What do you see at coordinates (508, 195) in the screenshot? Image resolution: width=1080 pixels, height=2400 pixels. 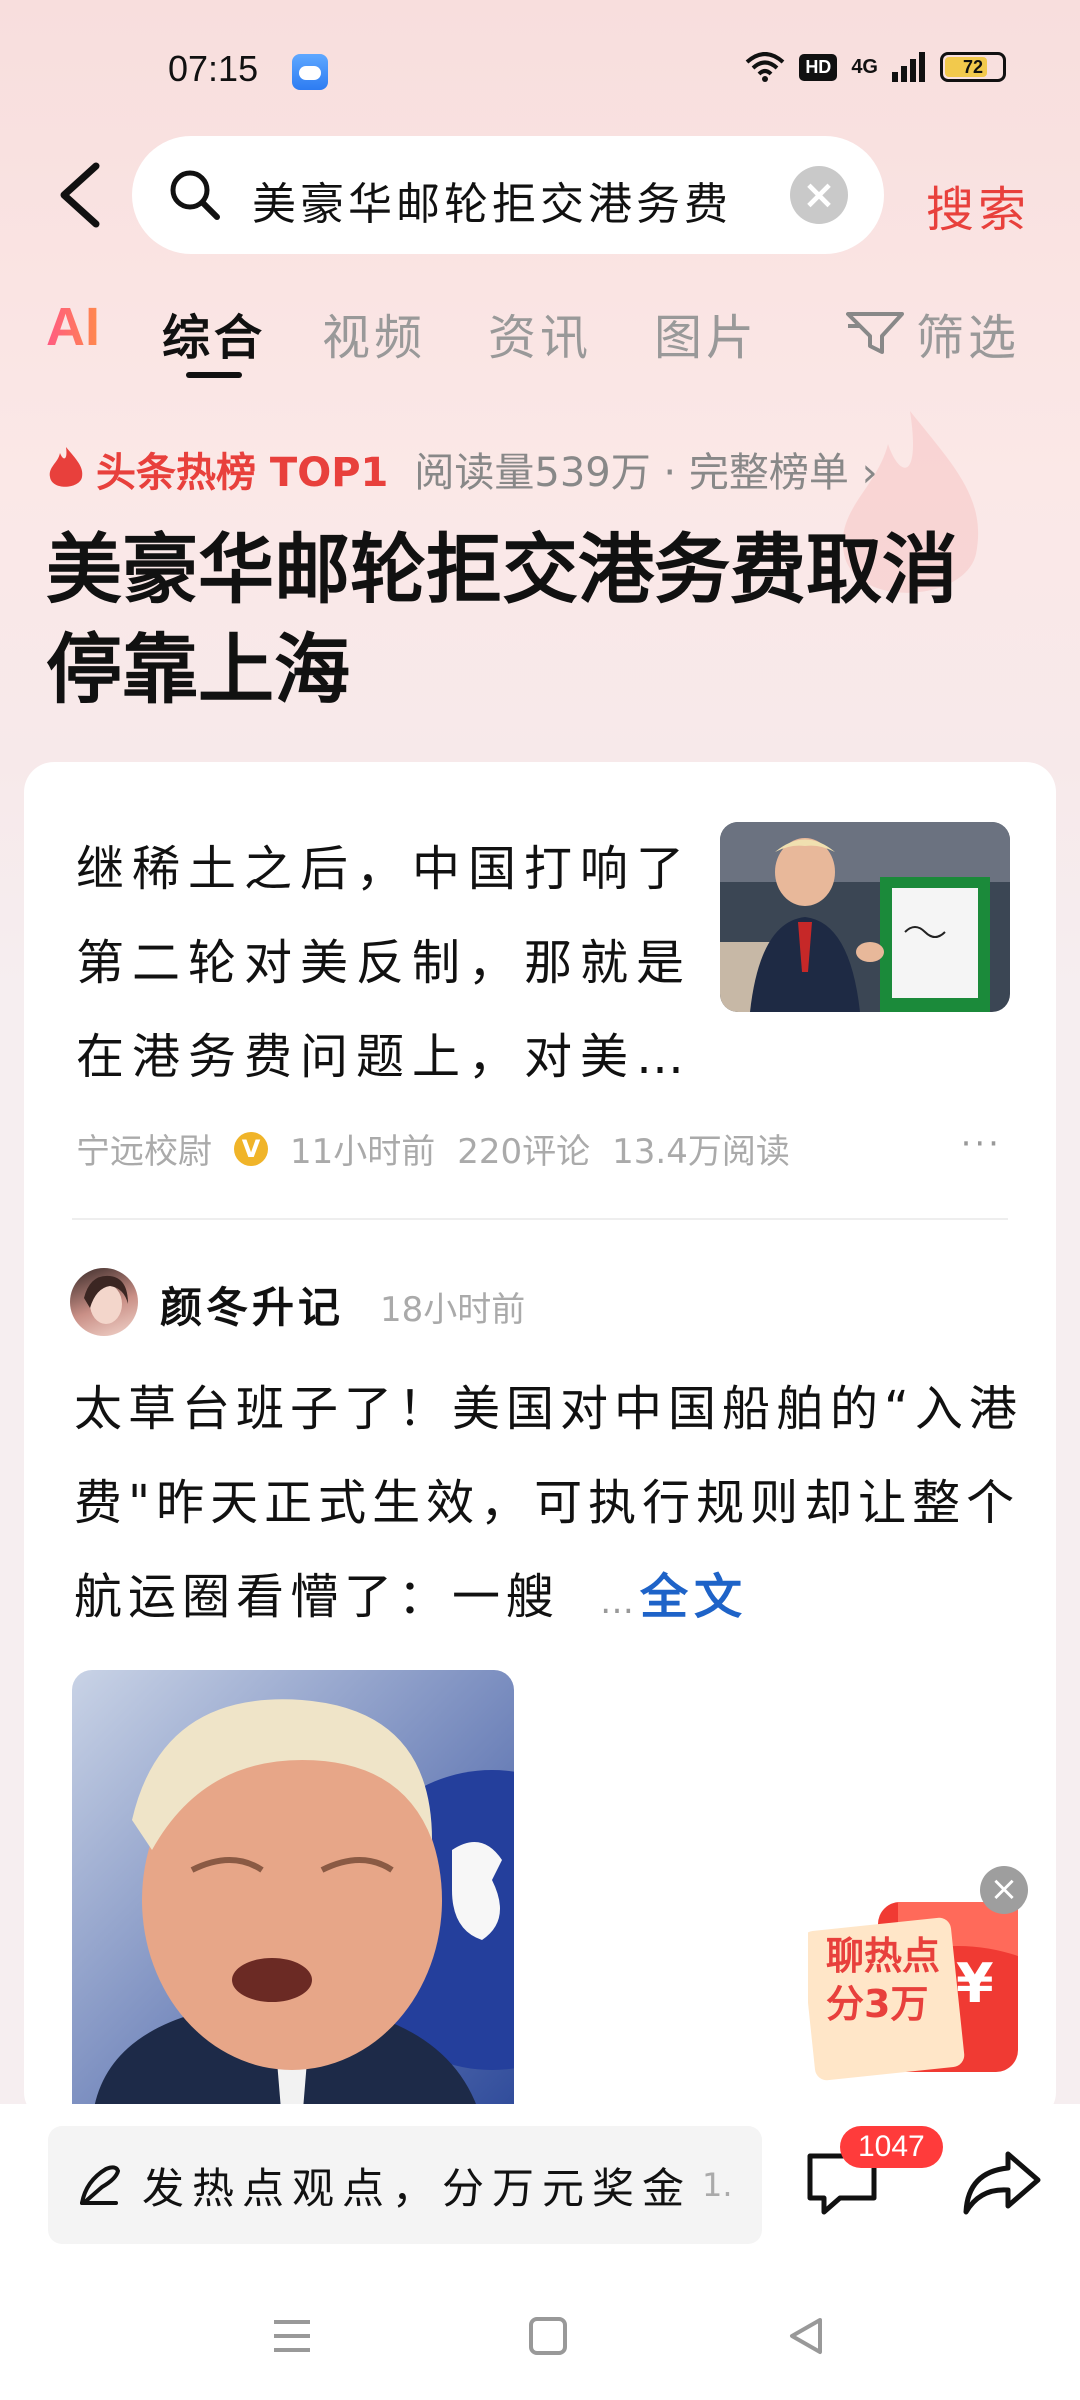 I see `search-box: 美豪华邮轮拒交港务费 ×` at bounding box center [508, 195].